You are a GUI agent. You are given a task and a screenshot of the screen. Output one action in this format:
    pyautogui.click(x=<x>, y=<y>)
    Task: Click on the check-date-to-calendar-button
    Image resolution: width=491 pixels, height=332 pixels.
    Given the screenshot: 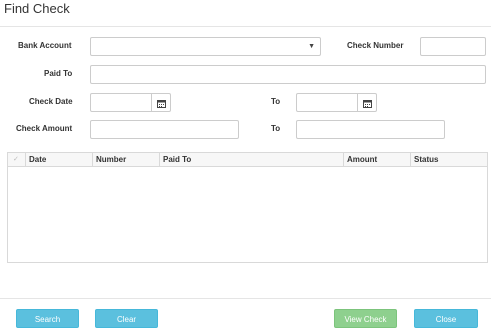 What is the action you would take?
    pyautogui.click(x=367, y=102)
    